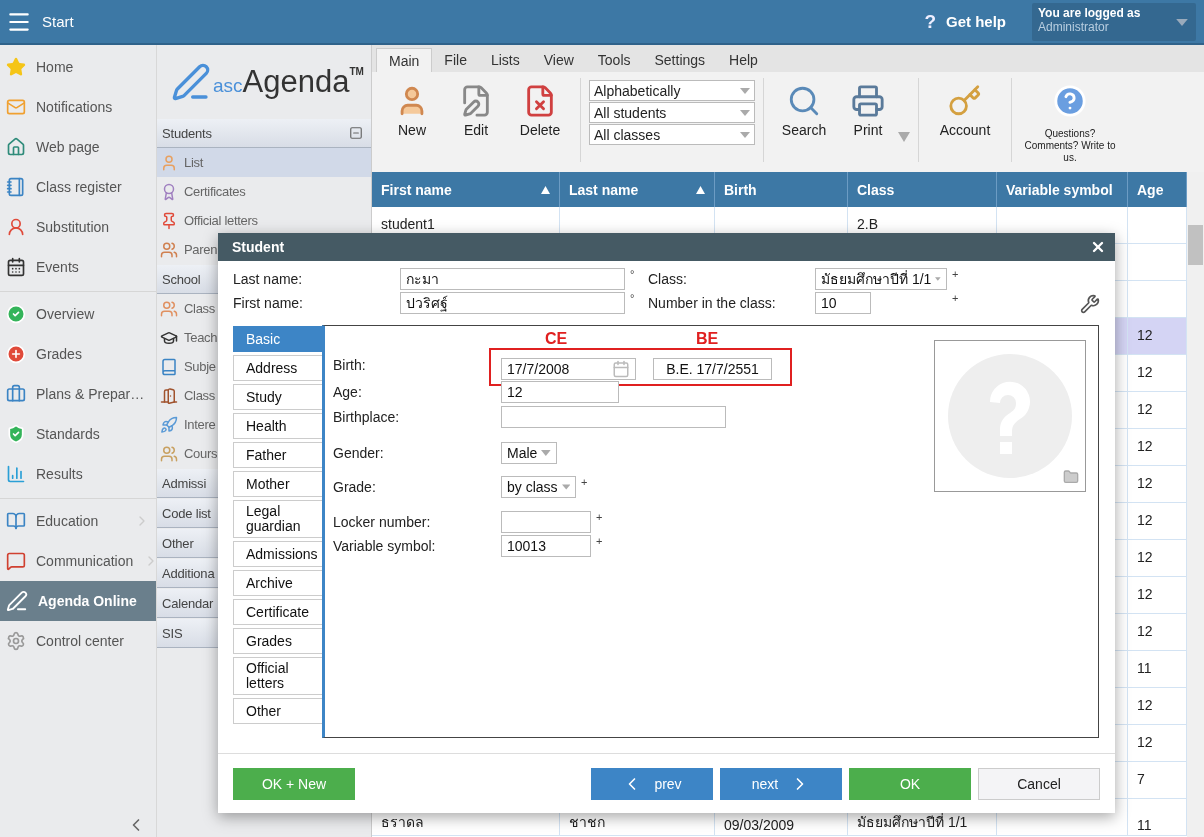 This screenshot has height=837, width=1204. I want to click on annotation-label: CE, so click(557, 339).